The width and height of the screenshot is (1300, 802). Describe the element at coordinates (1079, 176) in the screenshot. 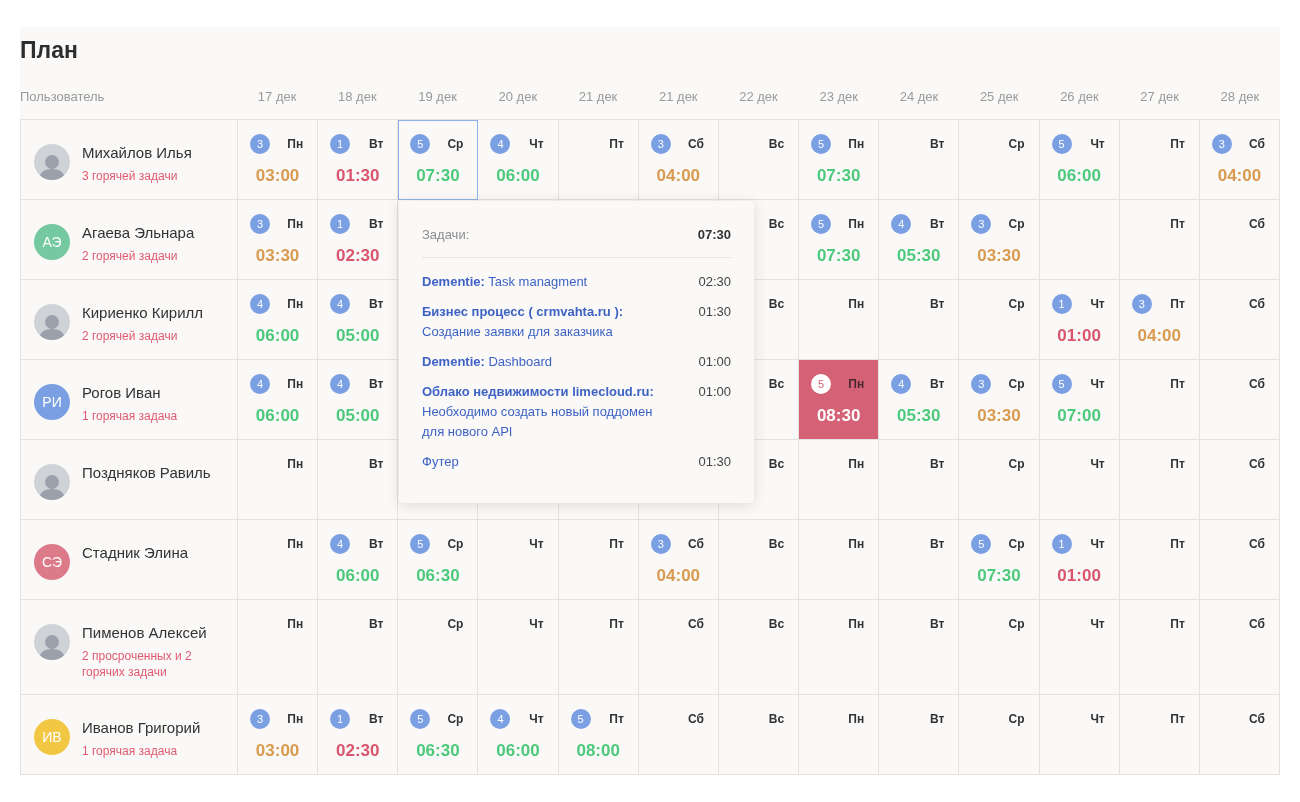

I see `hours-value: 06:00` at that location.